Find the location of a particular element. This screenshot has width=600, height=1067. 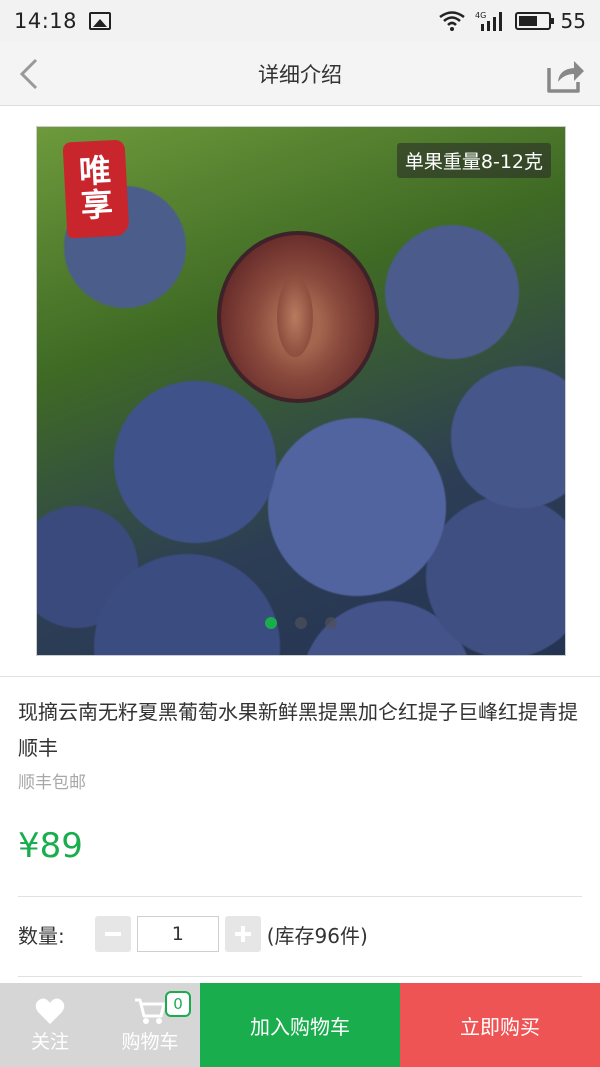

increase-button is located at coordinates (242, 934).